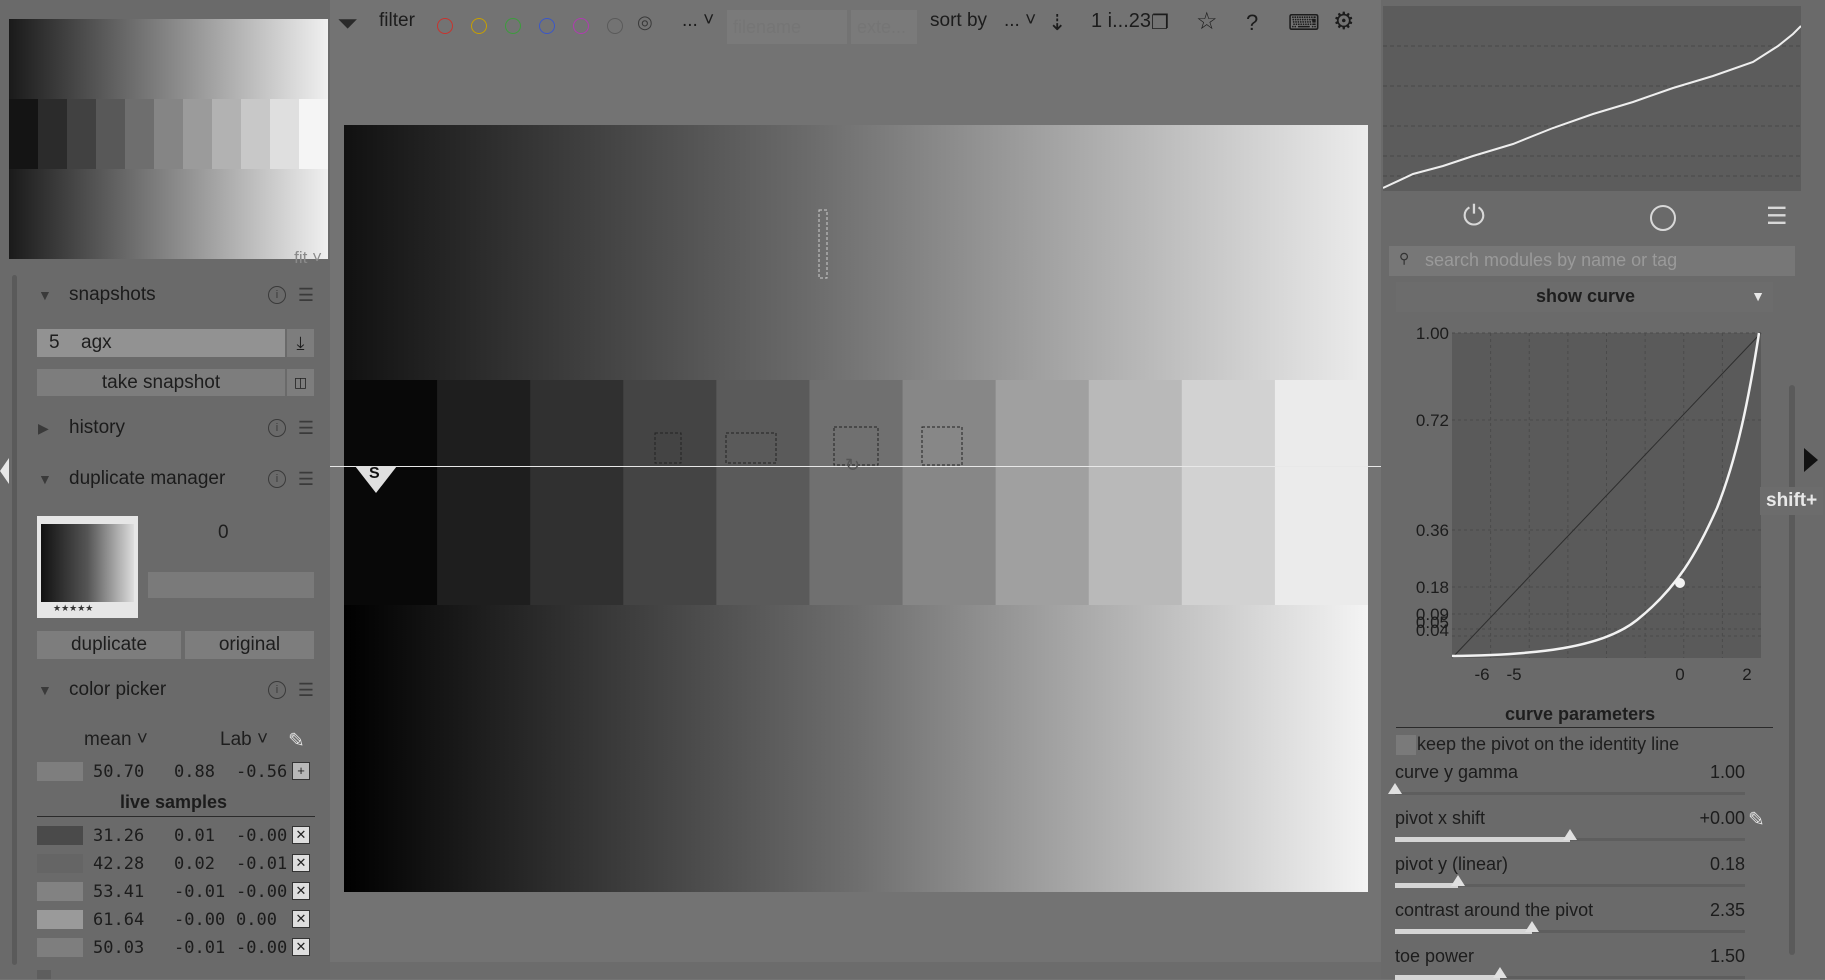  I want to click on param-slider, so click(1570, 793).